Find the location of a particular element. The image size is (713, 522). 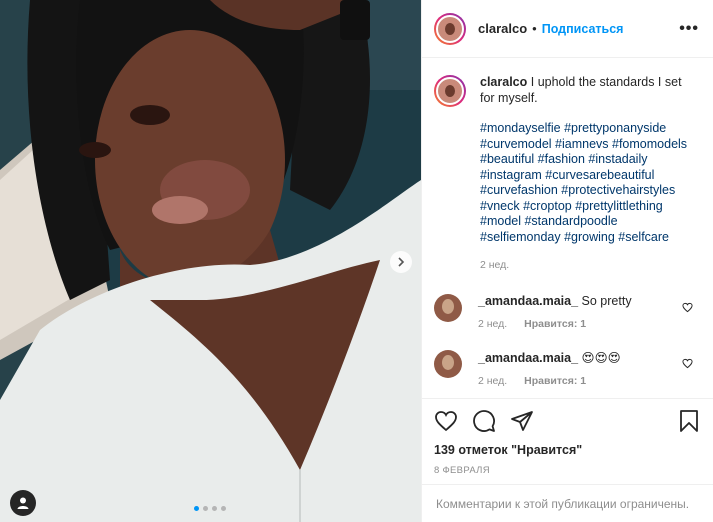

likes-count: 139 отметок "Нравится" is located at coordinates (567, 450).